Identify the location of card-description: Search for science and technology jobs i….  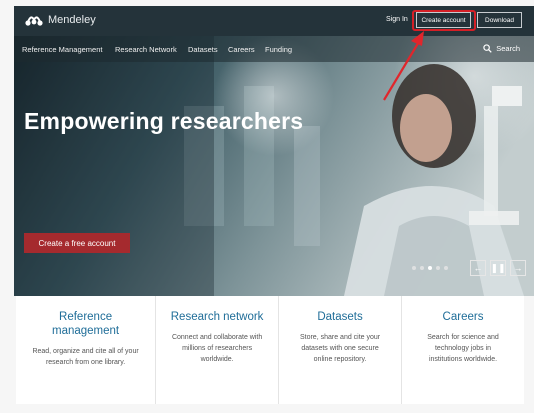
(463, 348).